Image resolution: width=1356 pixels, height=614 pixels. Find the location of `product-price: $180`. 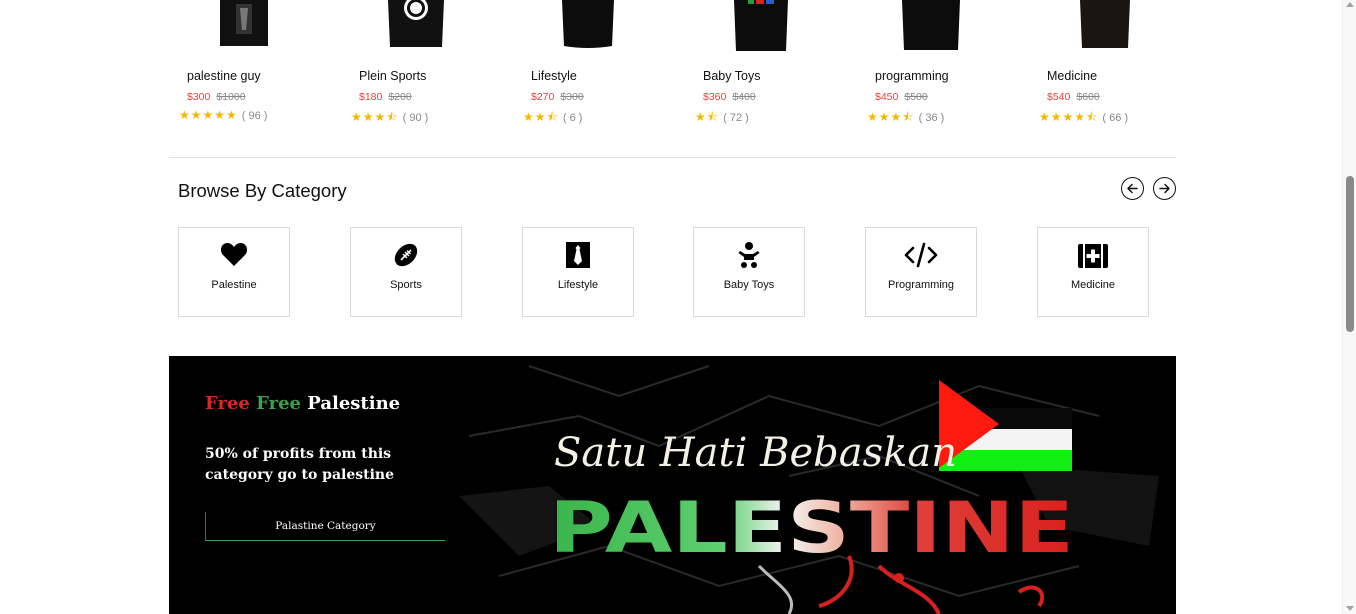

product-price: $180 is located at coordinates (371, 97).